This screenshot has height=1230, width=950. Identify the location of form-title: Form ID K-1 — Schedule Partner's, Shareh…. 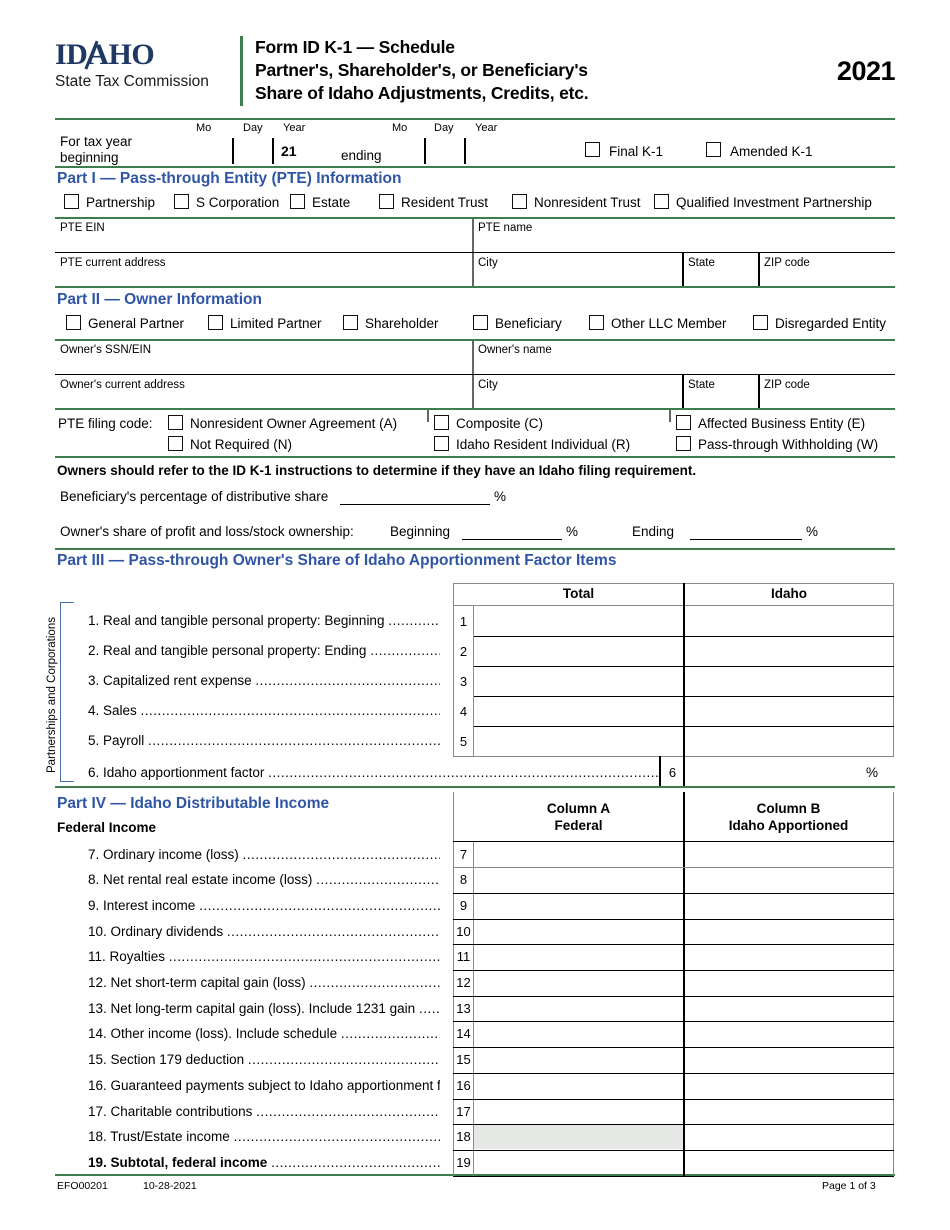
(541, 70).